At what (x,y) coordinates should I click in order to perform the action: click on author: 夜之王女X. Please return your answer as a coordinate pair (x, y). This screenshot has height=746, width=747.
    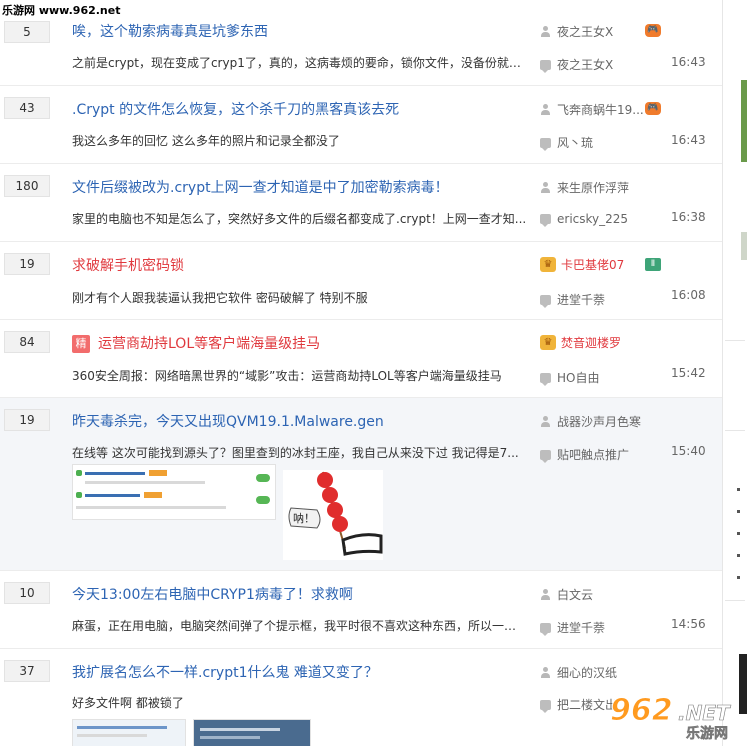
    Looking at the image, I should click on (576, 31).